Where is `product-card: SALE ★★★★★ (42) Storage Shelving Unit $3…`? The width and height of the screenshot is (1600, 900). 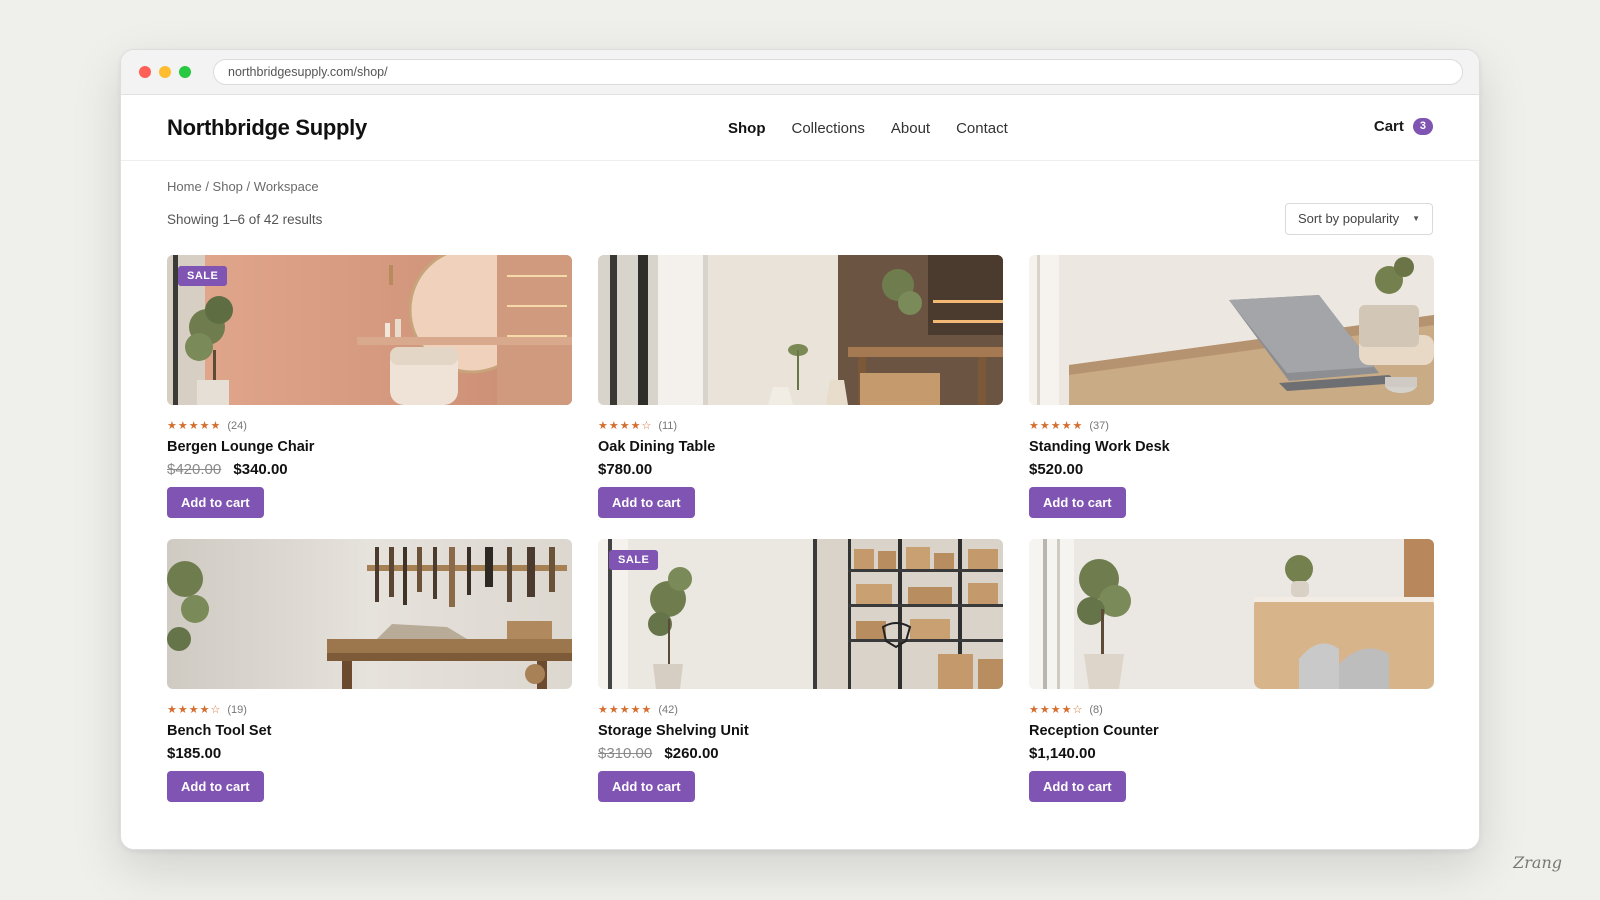 product-card: SALE ★★★★★ (42) Storage Shelving Unit $3… is located at coordinates (800, 670).